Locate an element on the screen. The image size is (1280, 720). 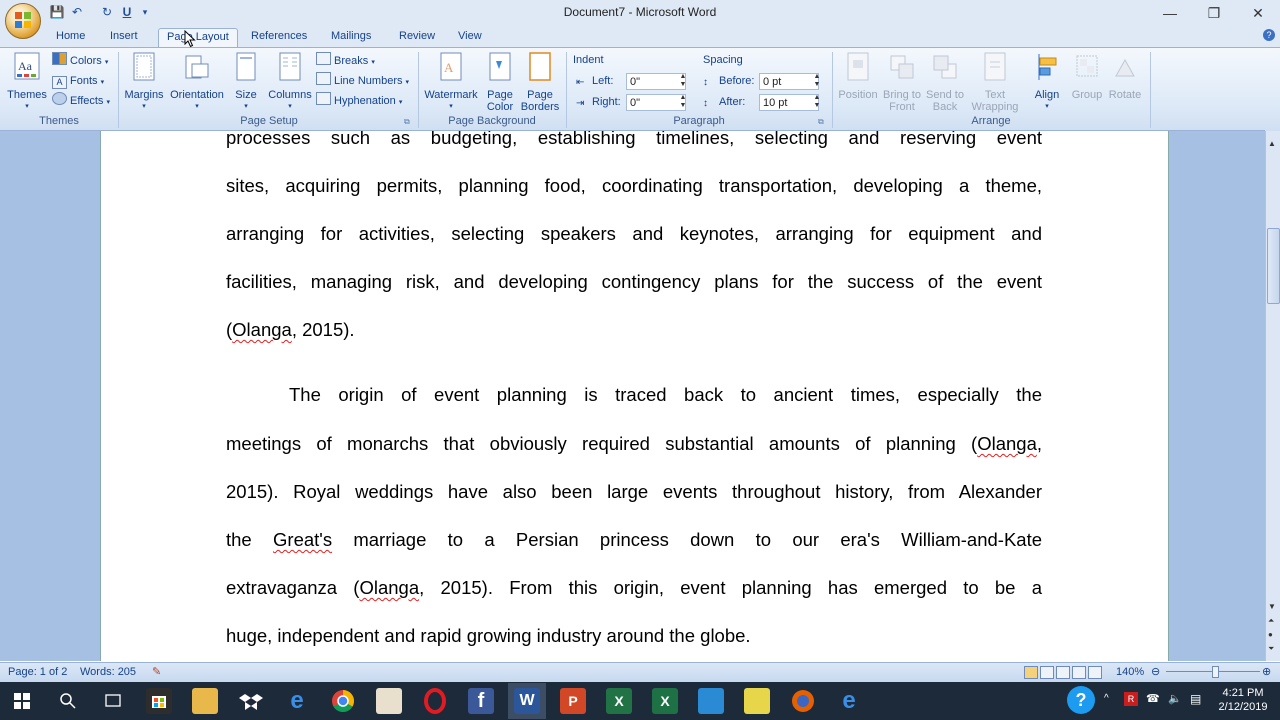
word-count: Words: 205 is located at coordinates (108, 672).